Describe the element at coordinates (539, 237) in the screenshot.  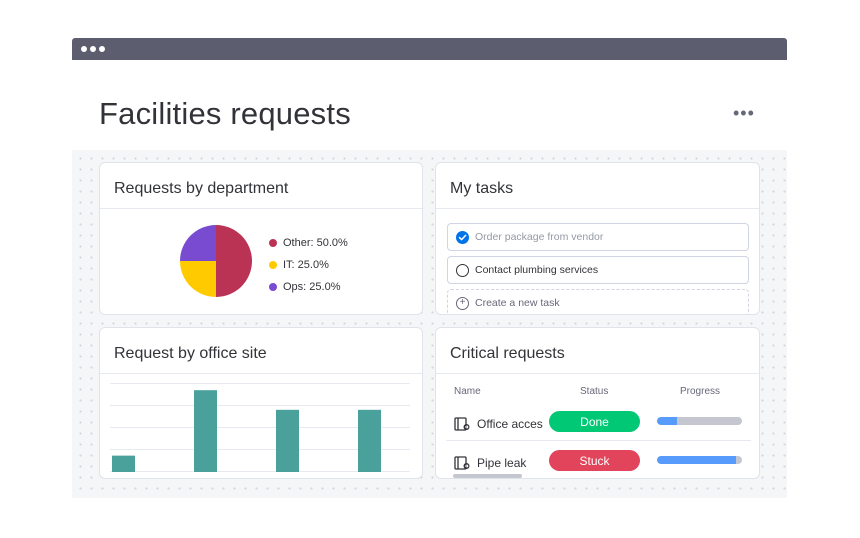
I see `task-label: Order package from vendor` at that location.